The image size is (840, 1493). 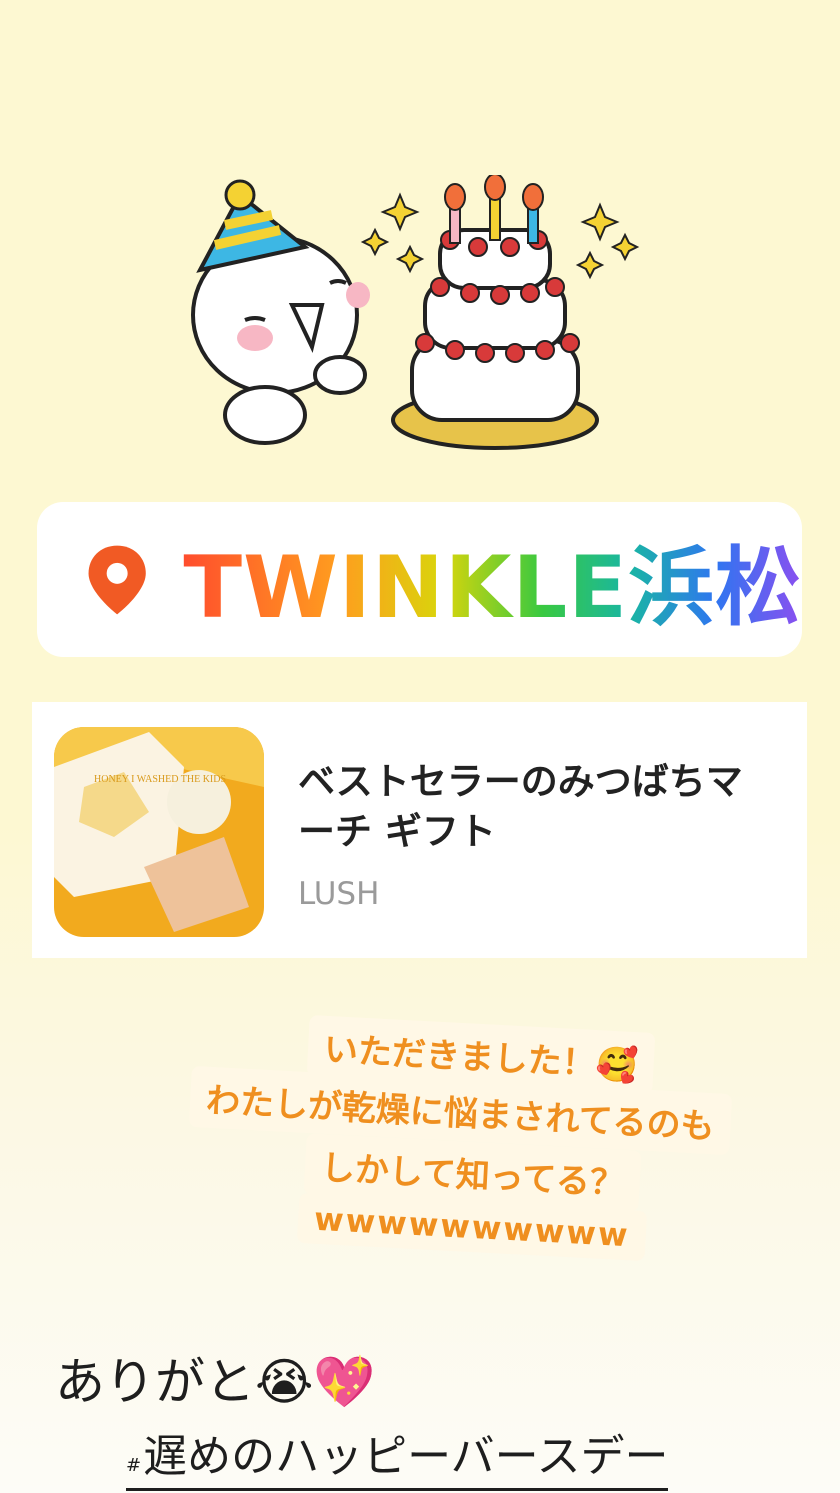 I want to click on product-image: HONEY I WASHED THE KIDS, so click(x=159, y=832).